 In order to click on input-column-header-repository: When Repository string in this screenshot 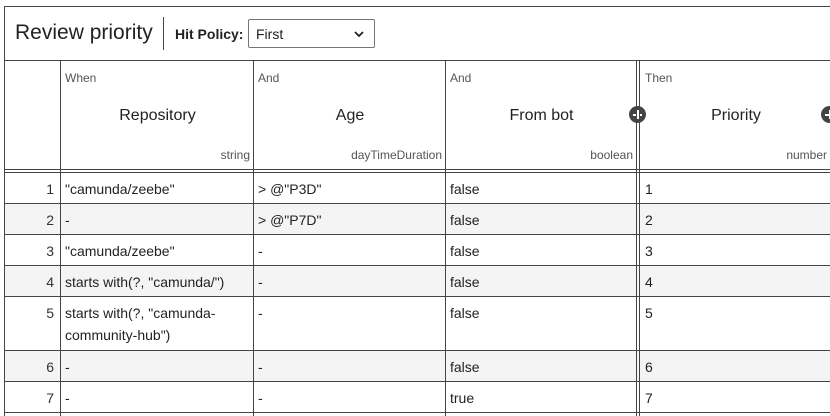, I will do `click(157, 115)`.